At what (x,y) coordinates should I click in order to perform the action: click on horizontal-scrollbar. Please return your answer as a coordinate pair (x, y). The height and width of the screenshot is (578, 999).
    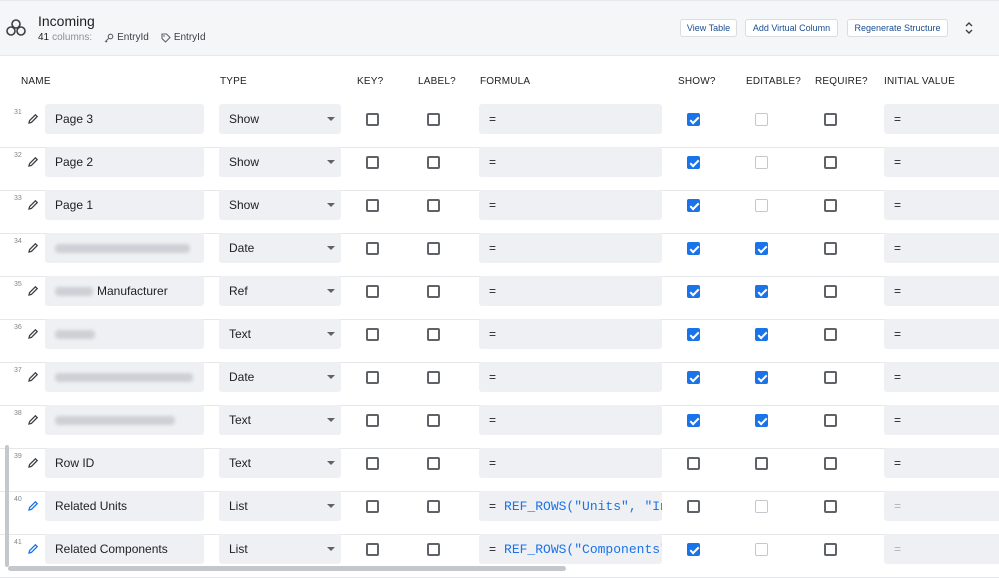
    Looking at the image, I should click on (287, 568).